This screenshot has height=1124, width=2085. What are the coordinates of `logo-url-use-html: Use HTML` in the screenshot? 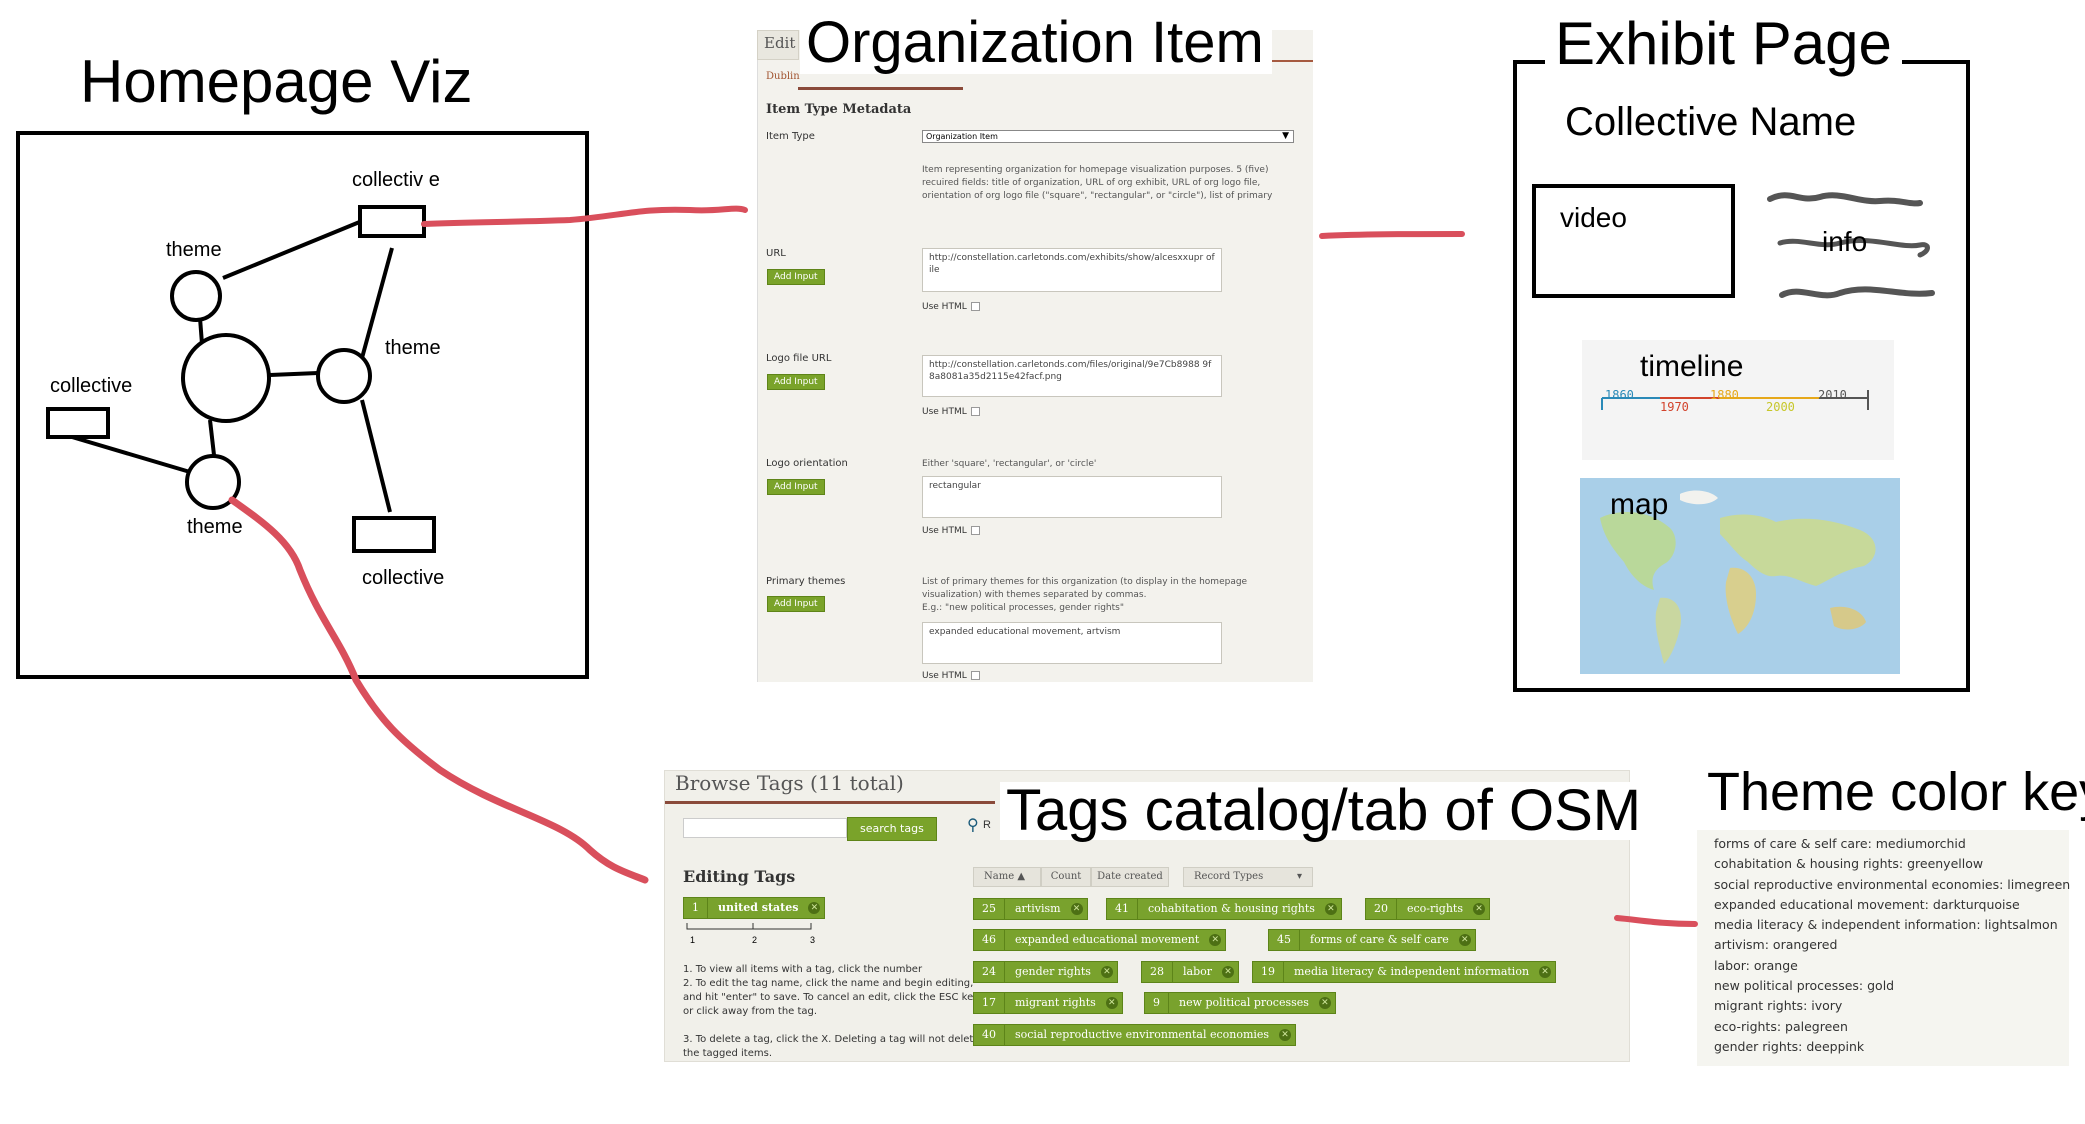 It's located at (951, 412).